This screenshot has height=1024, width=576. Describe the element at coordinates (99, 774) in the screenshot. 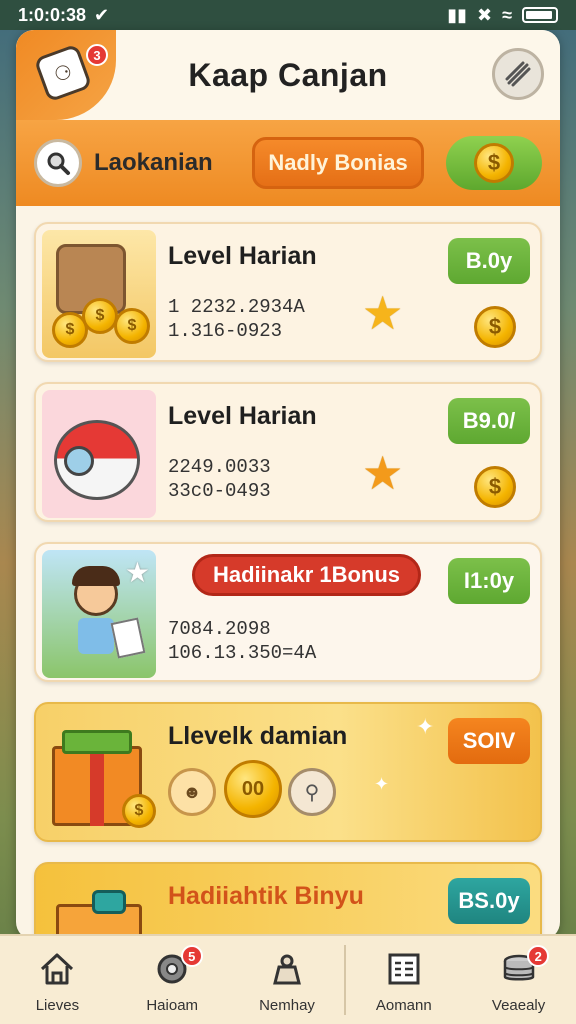

I see `gift-box-image: $` at that location.